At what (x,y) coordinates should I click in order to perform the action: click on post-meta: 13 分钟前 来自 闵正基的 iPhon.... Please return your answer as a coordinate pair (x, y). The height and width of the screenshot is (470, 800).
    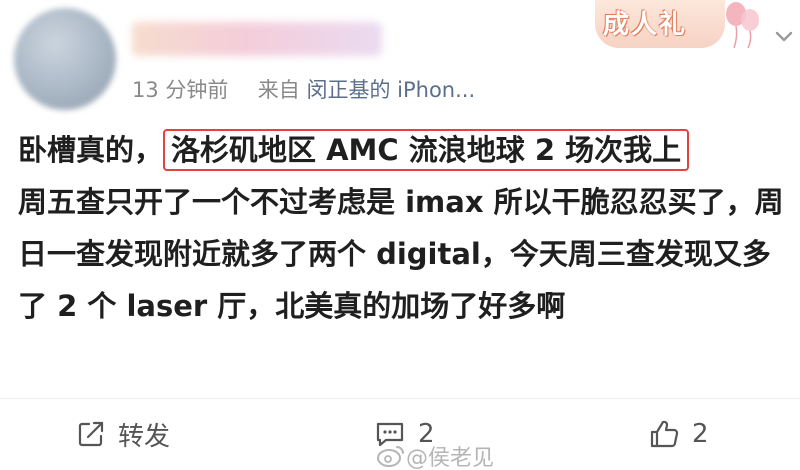
    Looking at the image, I should click on (303, 89).